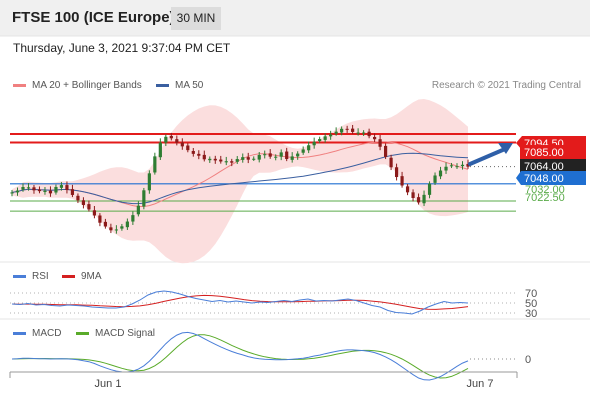 This screenshot has height=400, width=590. I want to click on rsi-ma-line, so click(240, 302).